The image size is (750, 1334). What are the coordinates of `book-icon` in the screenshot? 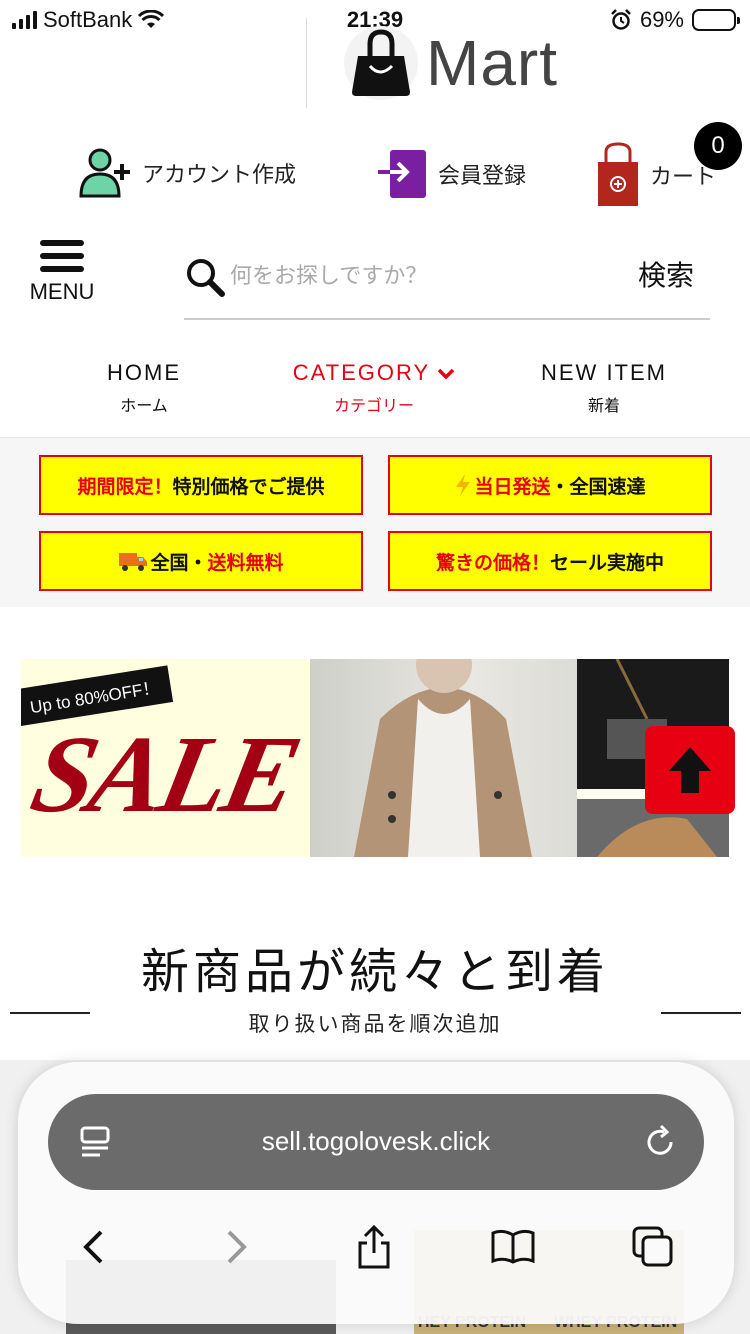 It's located at (513, 1246).